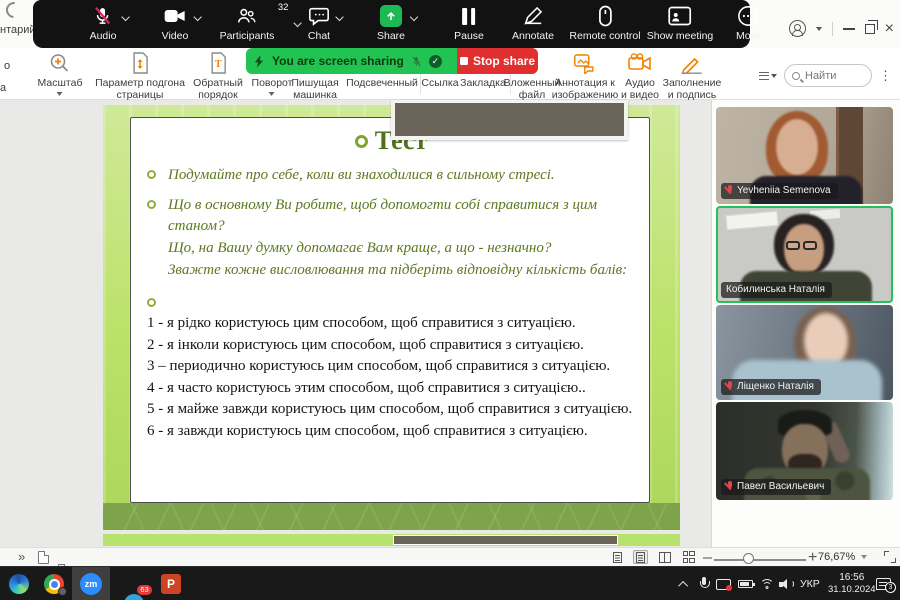 This screenshot has width=900, height=600. I want to click on stop-share-button: Stop share, so click(497, 61).